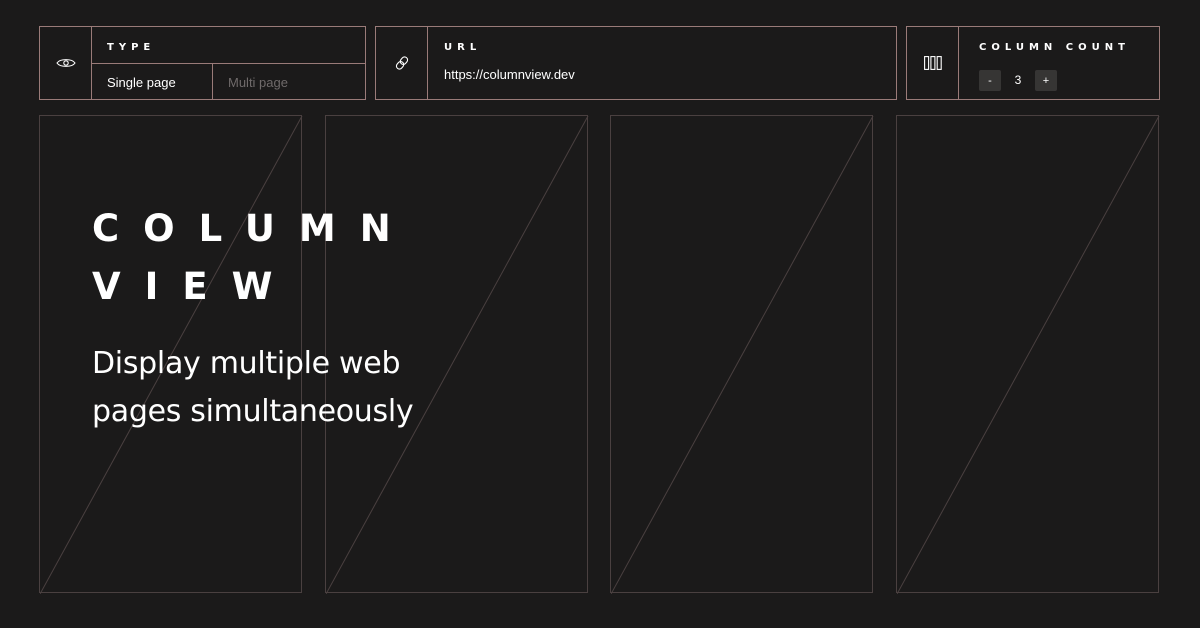 The height and width of the screenshot is (628, 1200). What do you see at coordinates (1033, 63) in the screenshot?
I see `column-count-panel: COLUMN COUNT - 3 +` at bounding box center [1033, 63].